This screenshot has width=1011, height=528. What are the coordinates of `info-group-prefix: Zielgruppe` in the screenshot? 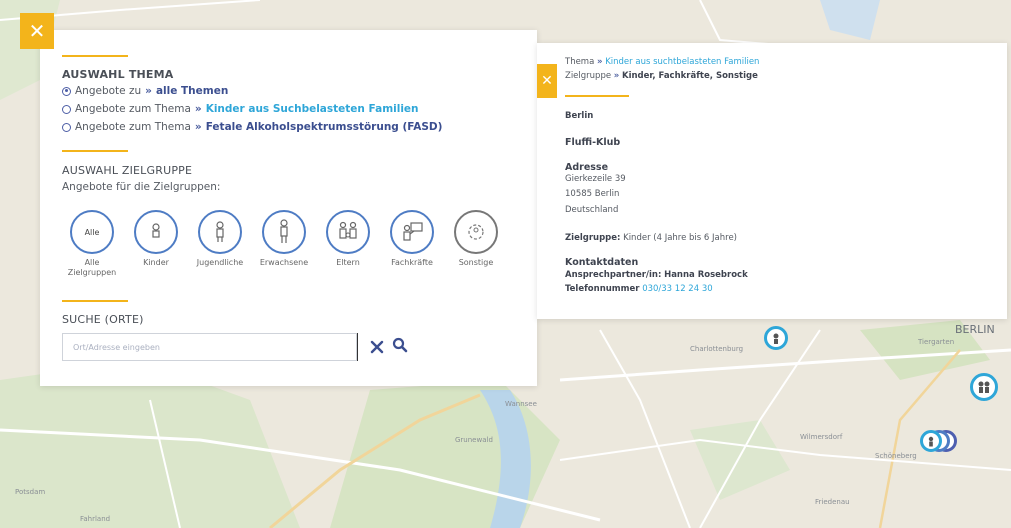 It's located at (588, 76).